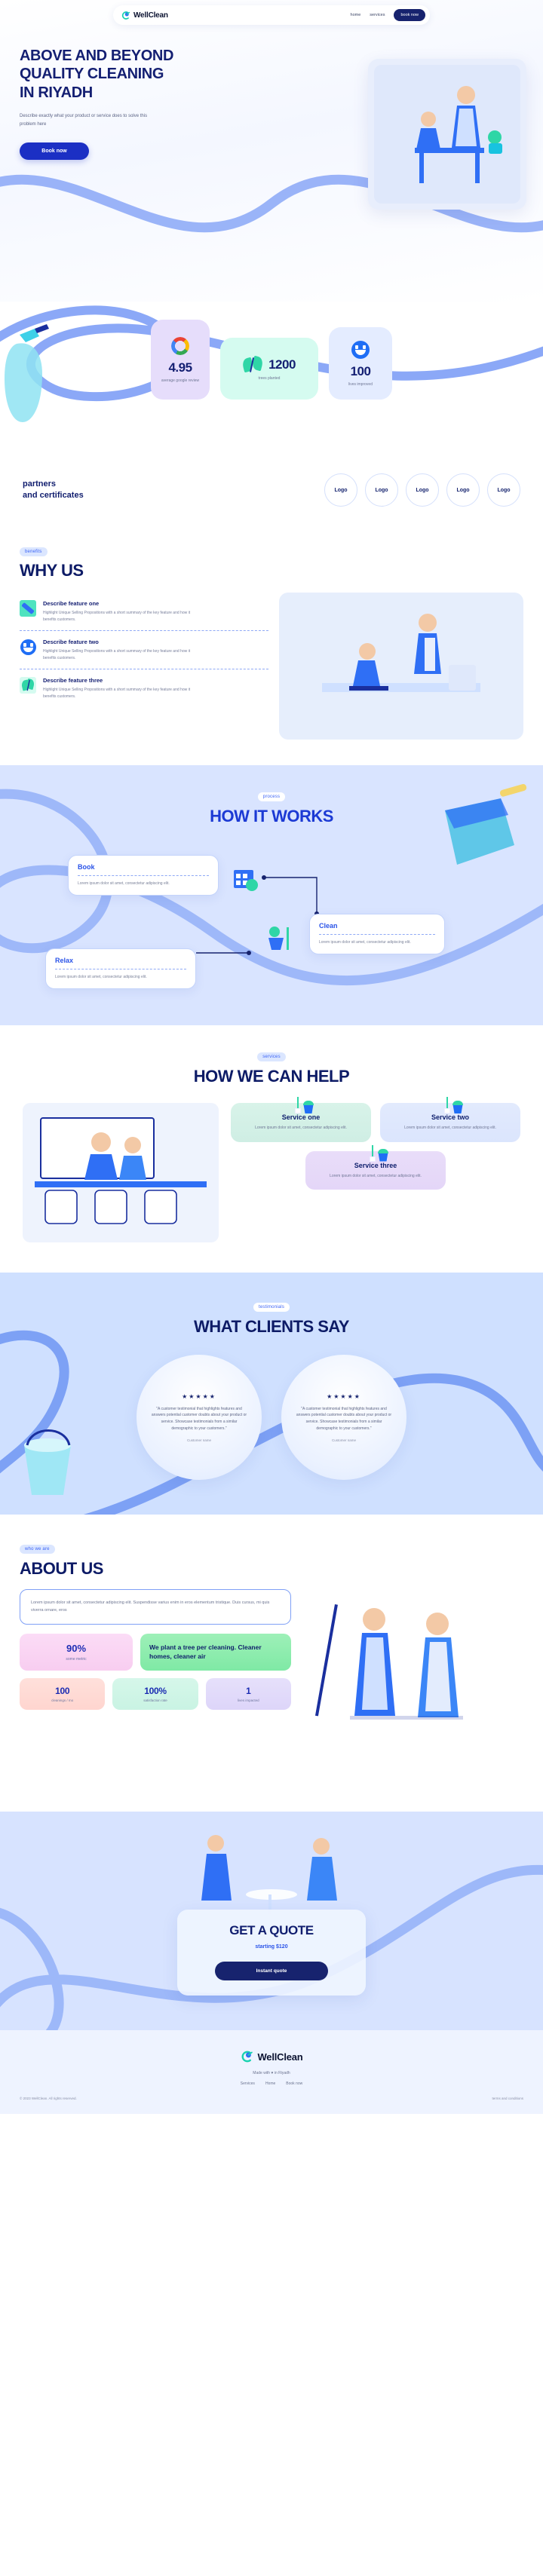  I want to click on why-us-illustration, so click(401, 666).